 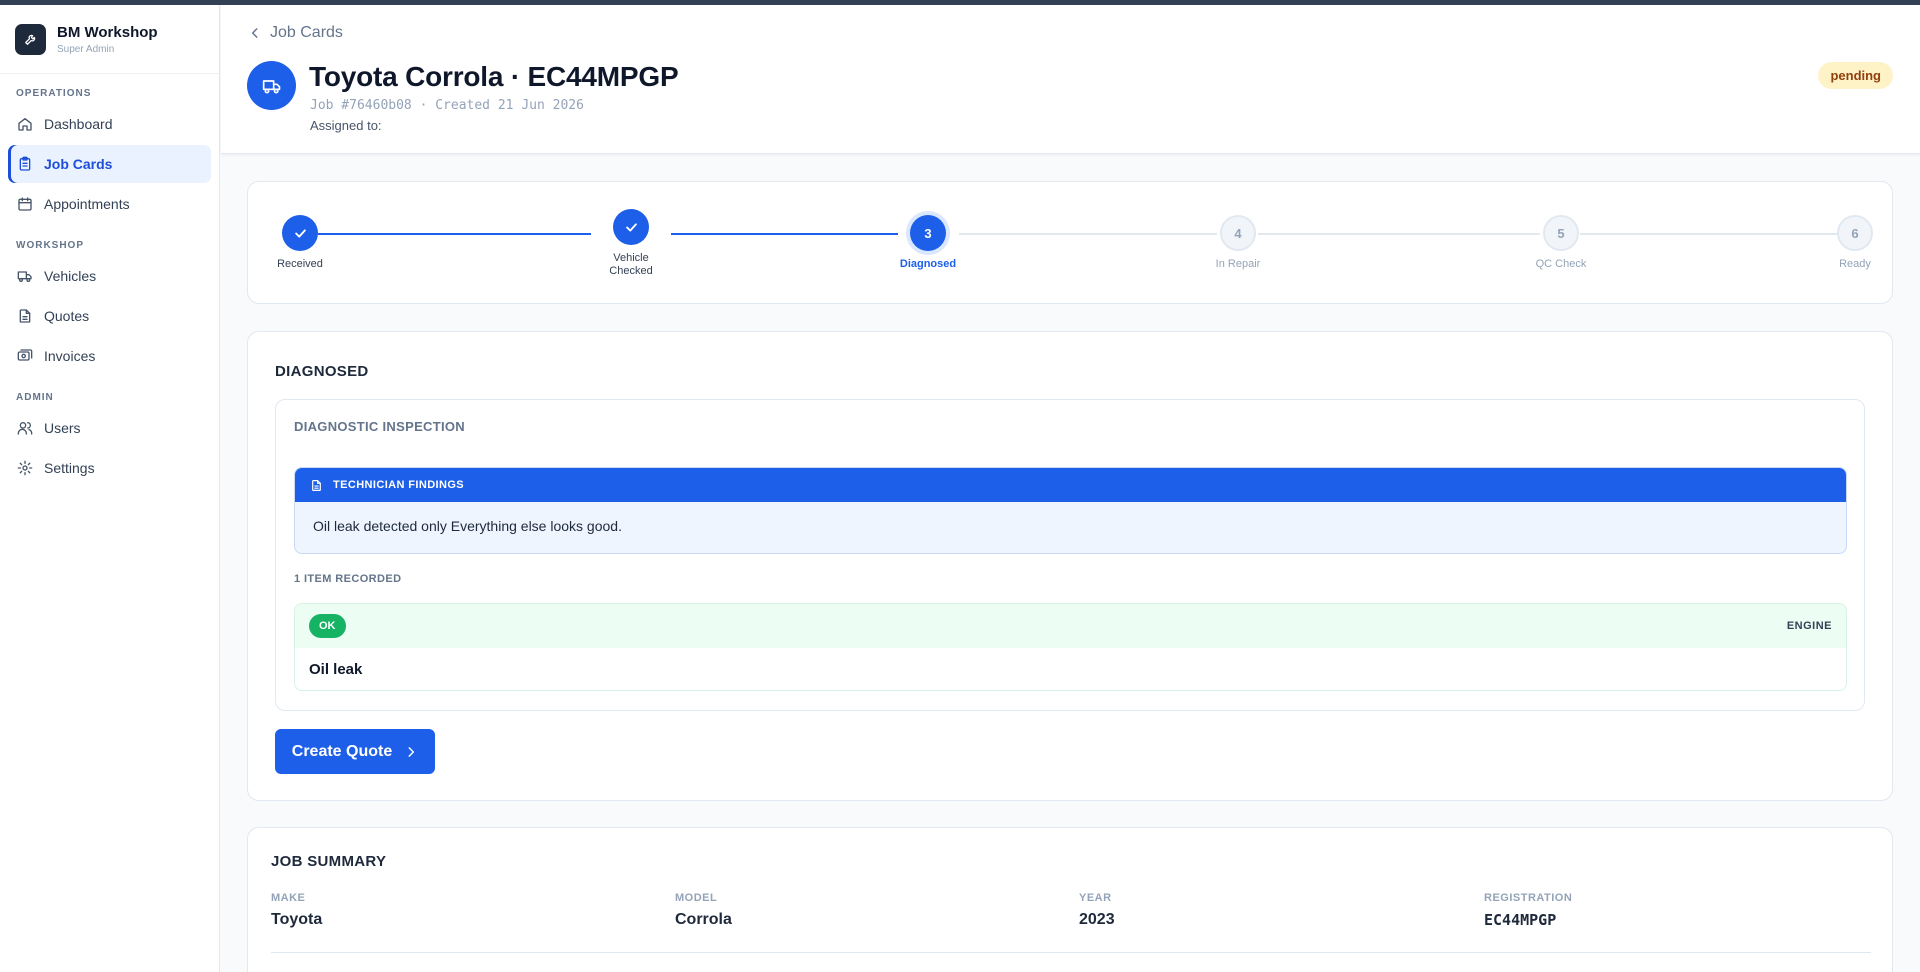 I want to click on field-value: Corrola, so click(x=703, y=919).